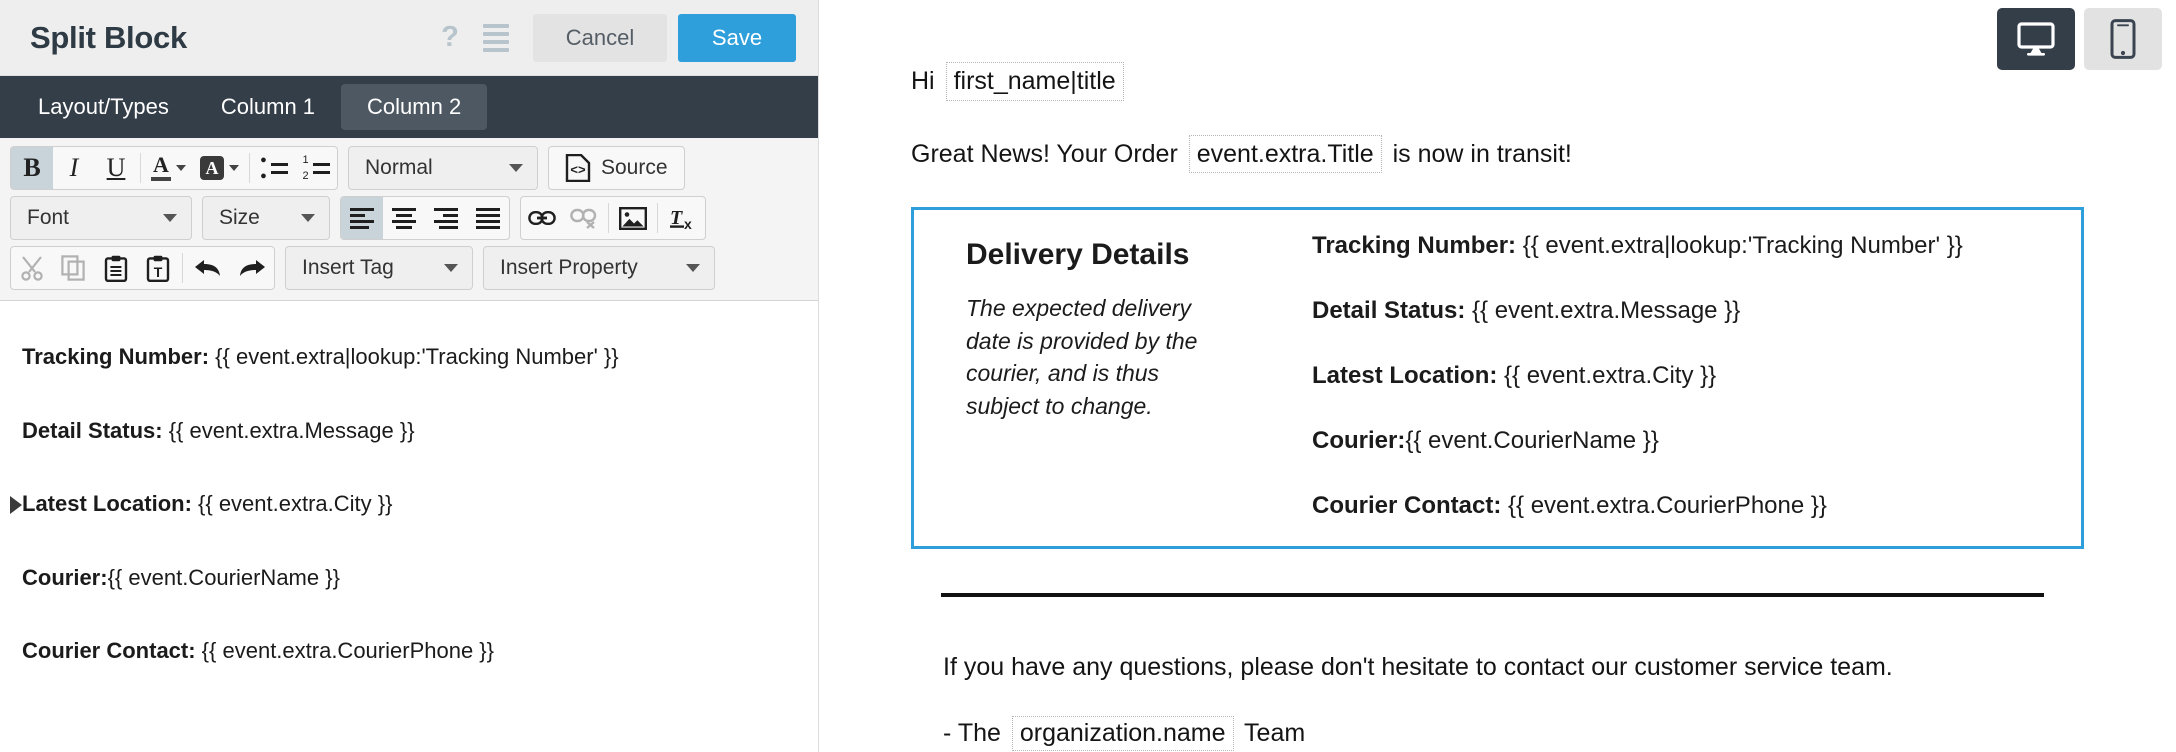 The image size is (2176, 752). I want to click on source-code-icon: <>, so click(578, 168).